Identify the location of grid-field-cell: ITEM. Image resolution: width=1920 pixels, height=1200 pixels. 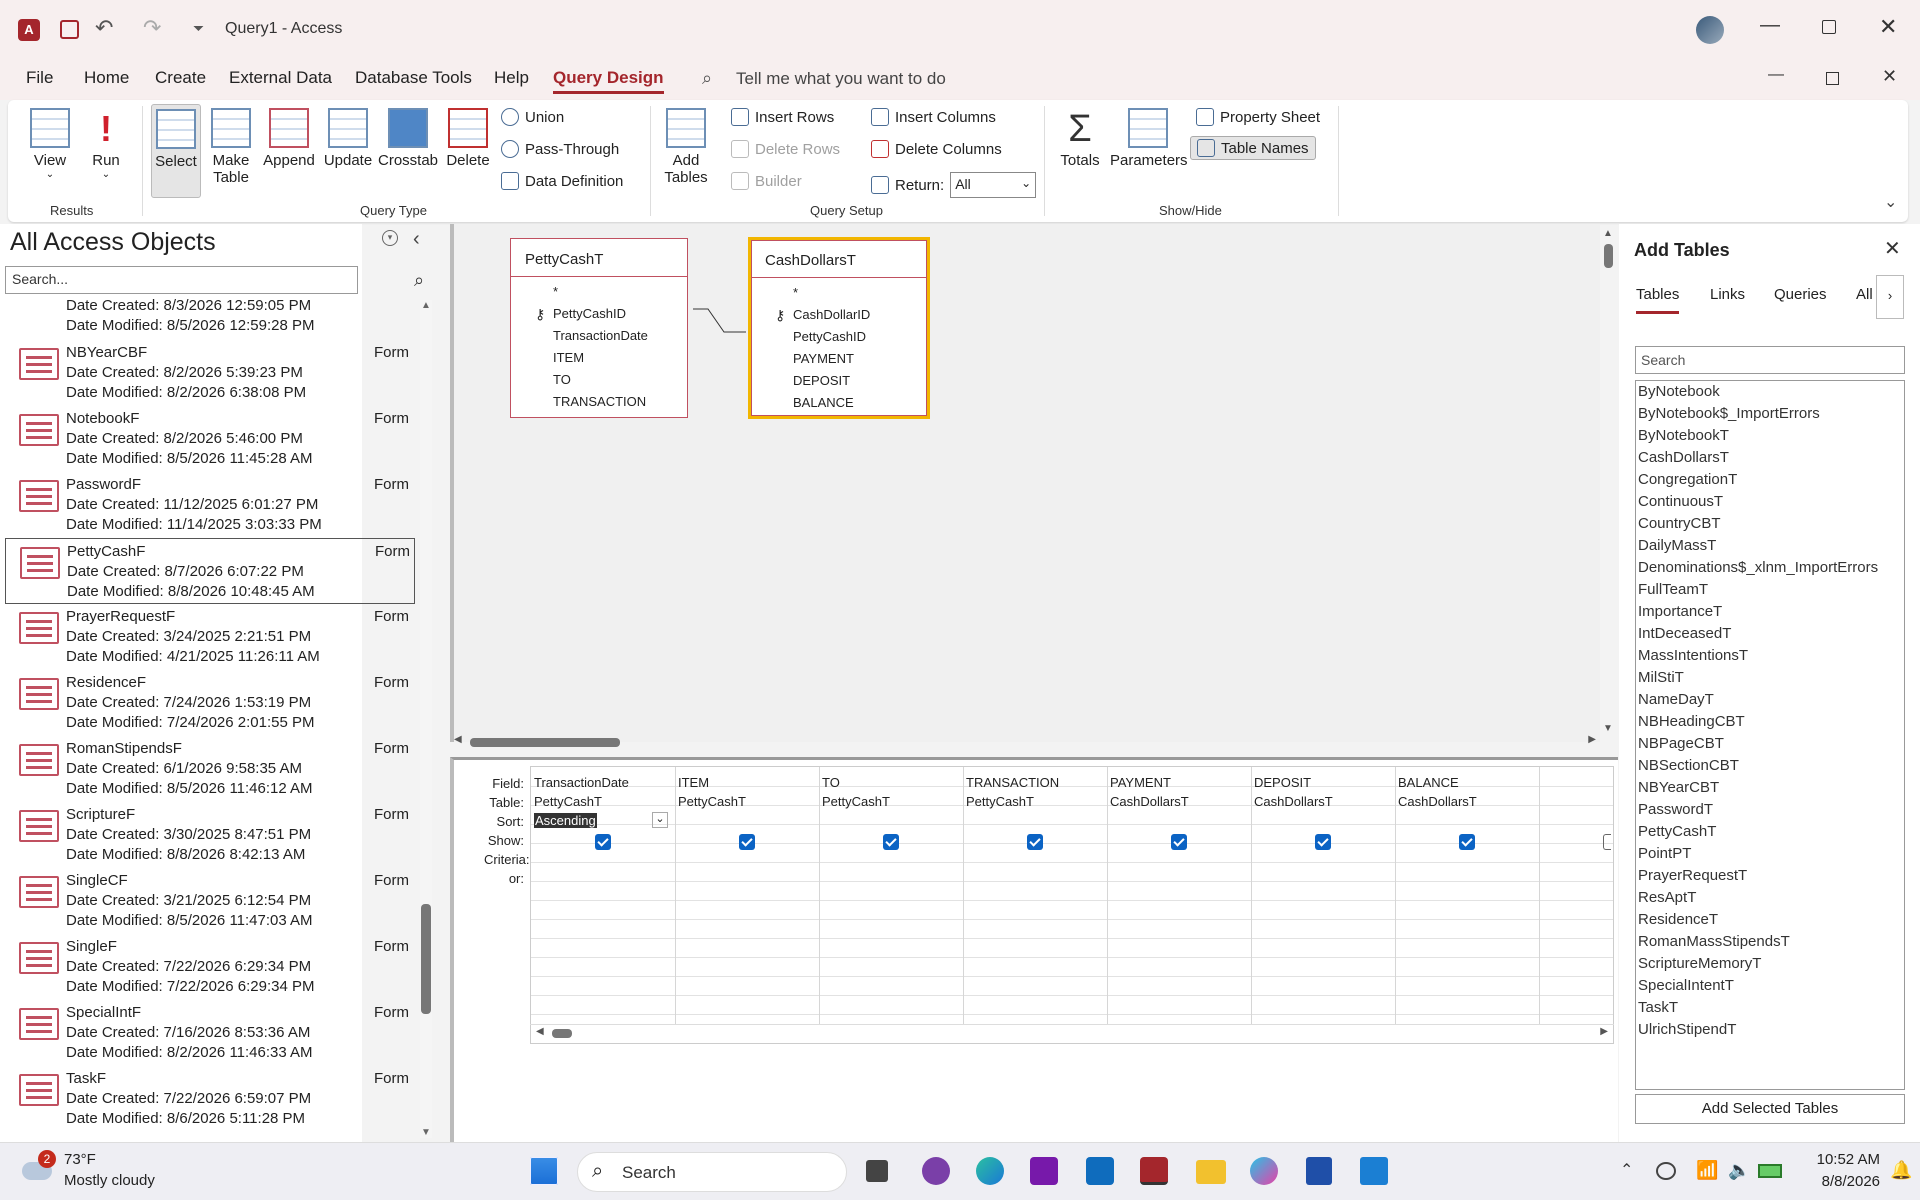
(693, 782).